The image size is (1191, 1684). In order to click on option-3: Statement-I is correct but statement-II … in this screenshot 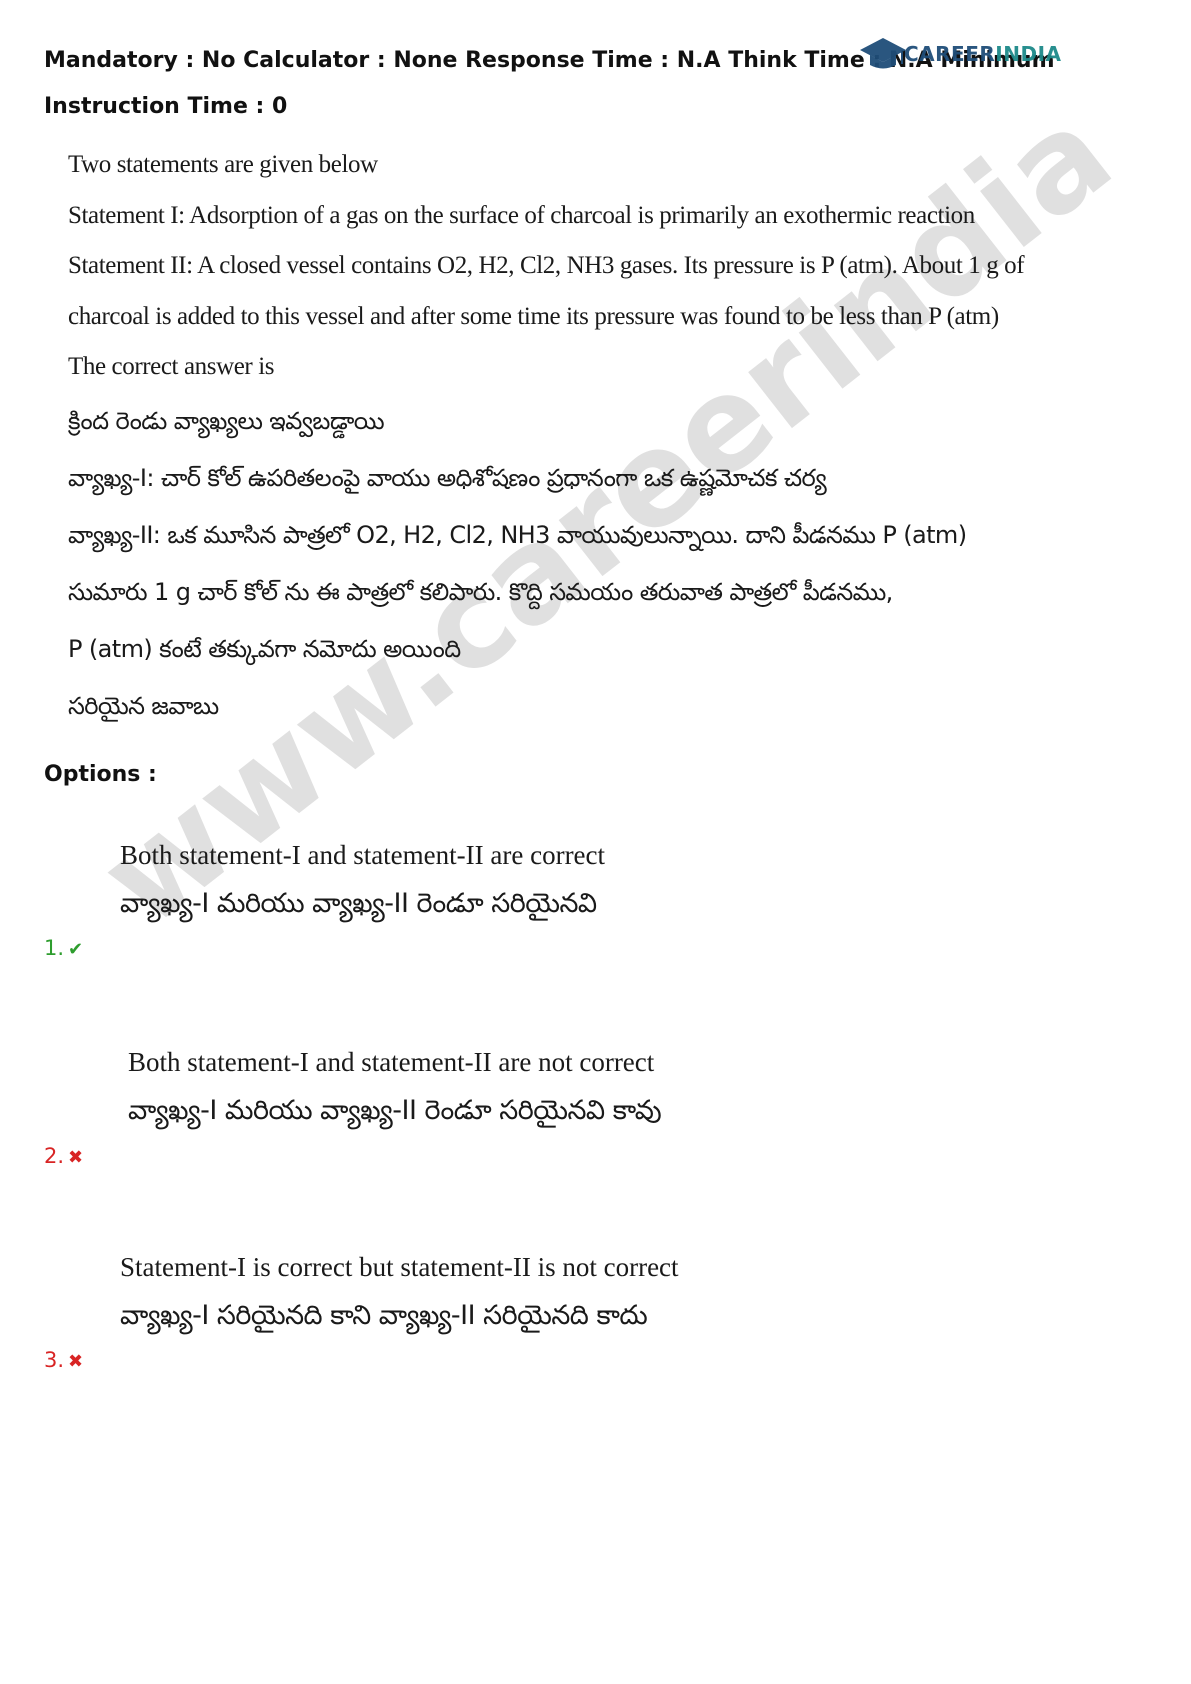, I will do `click(595, 1317)`.